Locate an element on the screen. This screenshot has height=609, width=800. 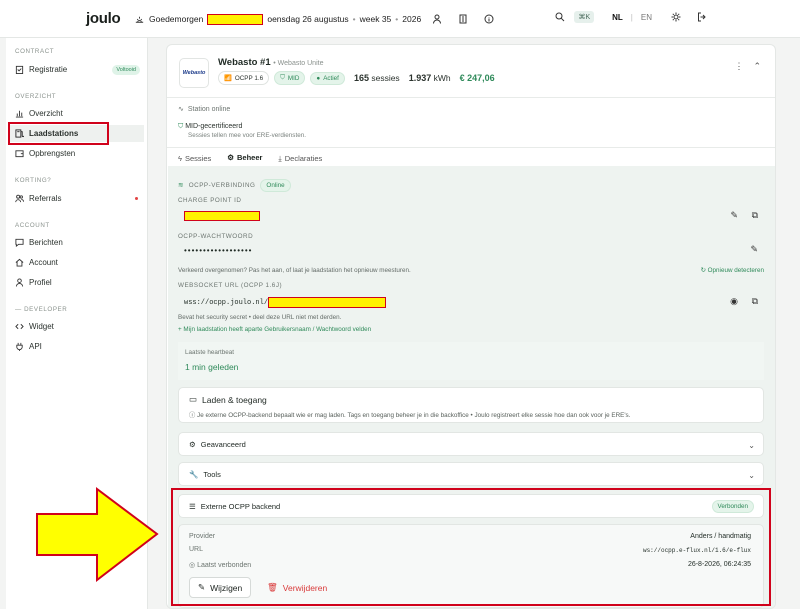
sessions-count: 165 is located at coordinates (361, 78).